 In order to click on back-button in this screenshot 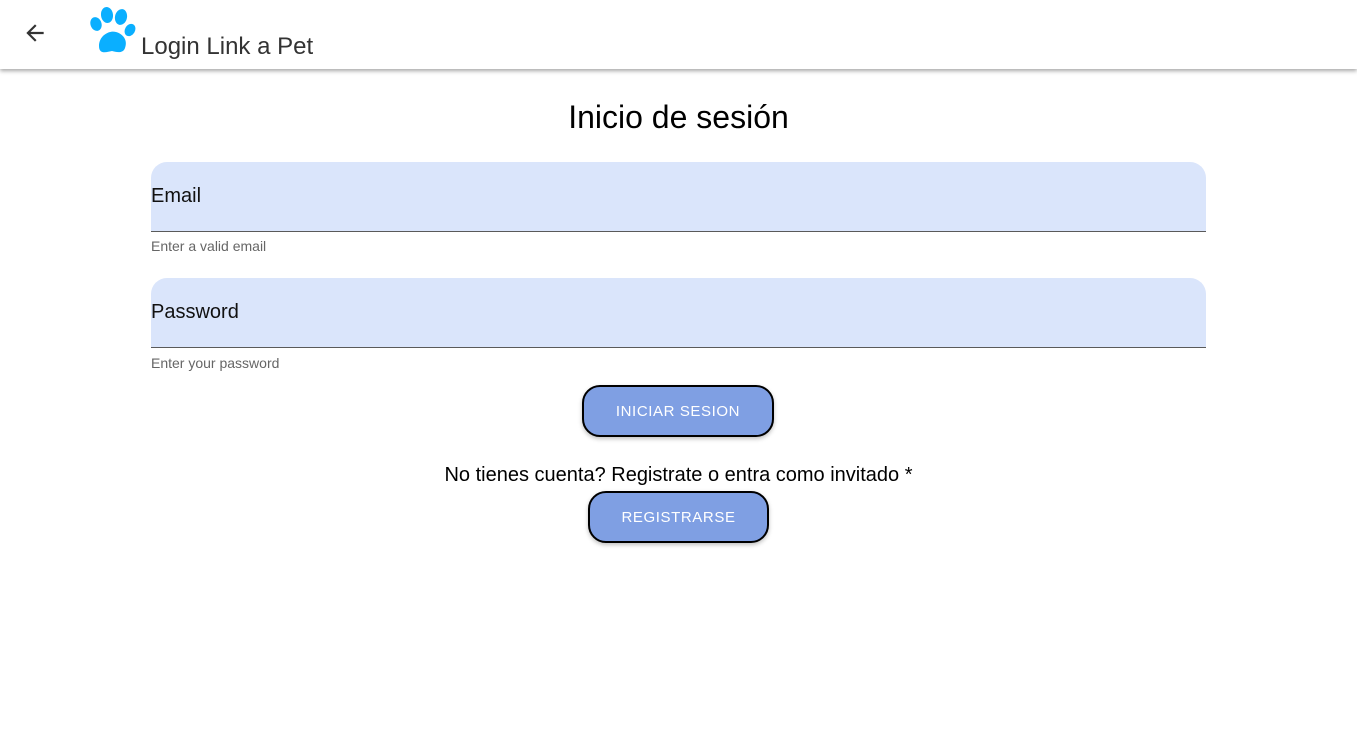, I will do `click(35, 35)`.